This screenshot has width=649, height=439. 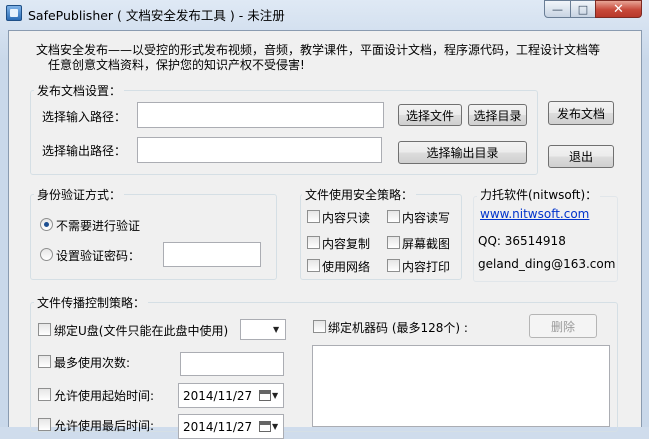 What do you see at coordinates (218, 427) in the screenshot?
I see `end-date-value: 2014/11/27` at bounding box center [218, 427].